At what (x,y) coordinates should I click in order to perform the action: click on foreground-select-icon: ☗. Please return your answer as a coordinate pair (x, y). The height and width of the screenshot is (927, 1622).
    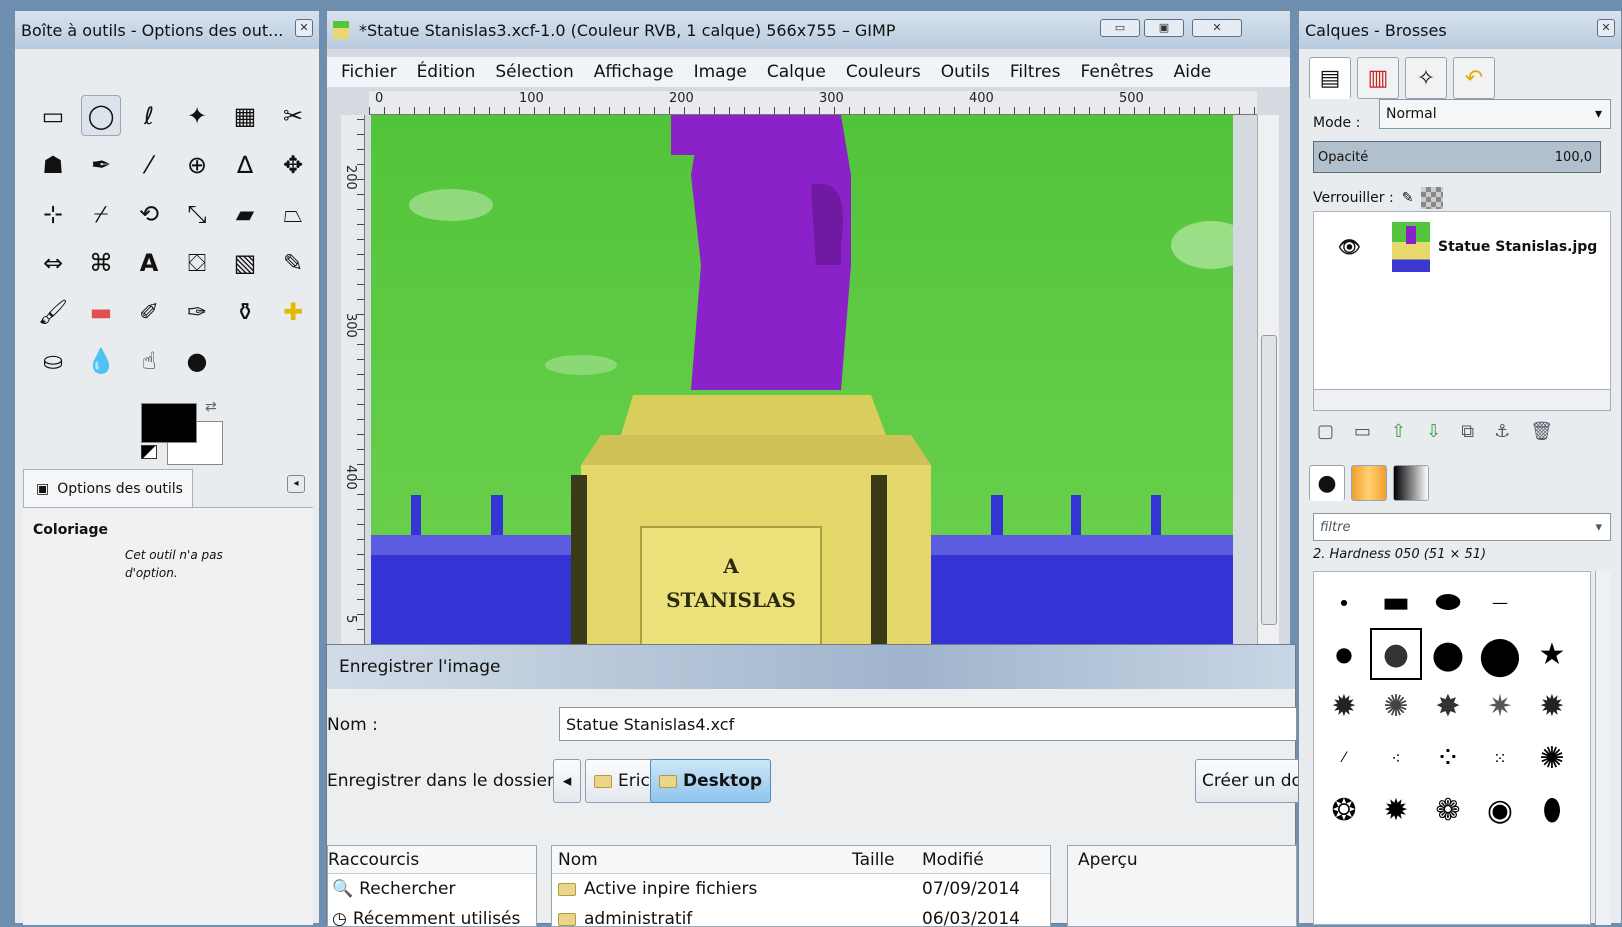
    Looking at the image, I should click on (53, 164).